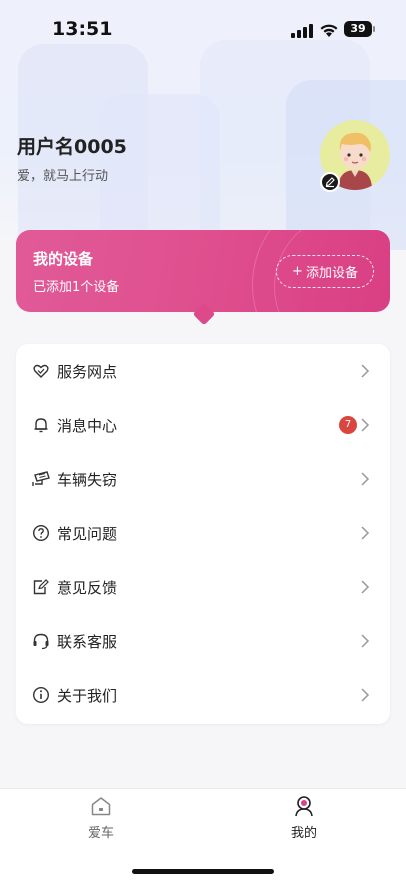  Describe the element at coordinates (203, 479) in the screenshot. I see `menu-item-vehicle-theft: 车辆失窃` at that location.